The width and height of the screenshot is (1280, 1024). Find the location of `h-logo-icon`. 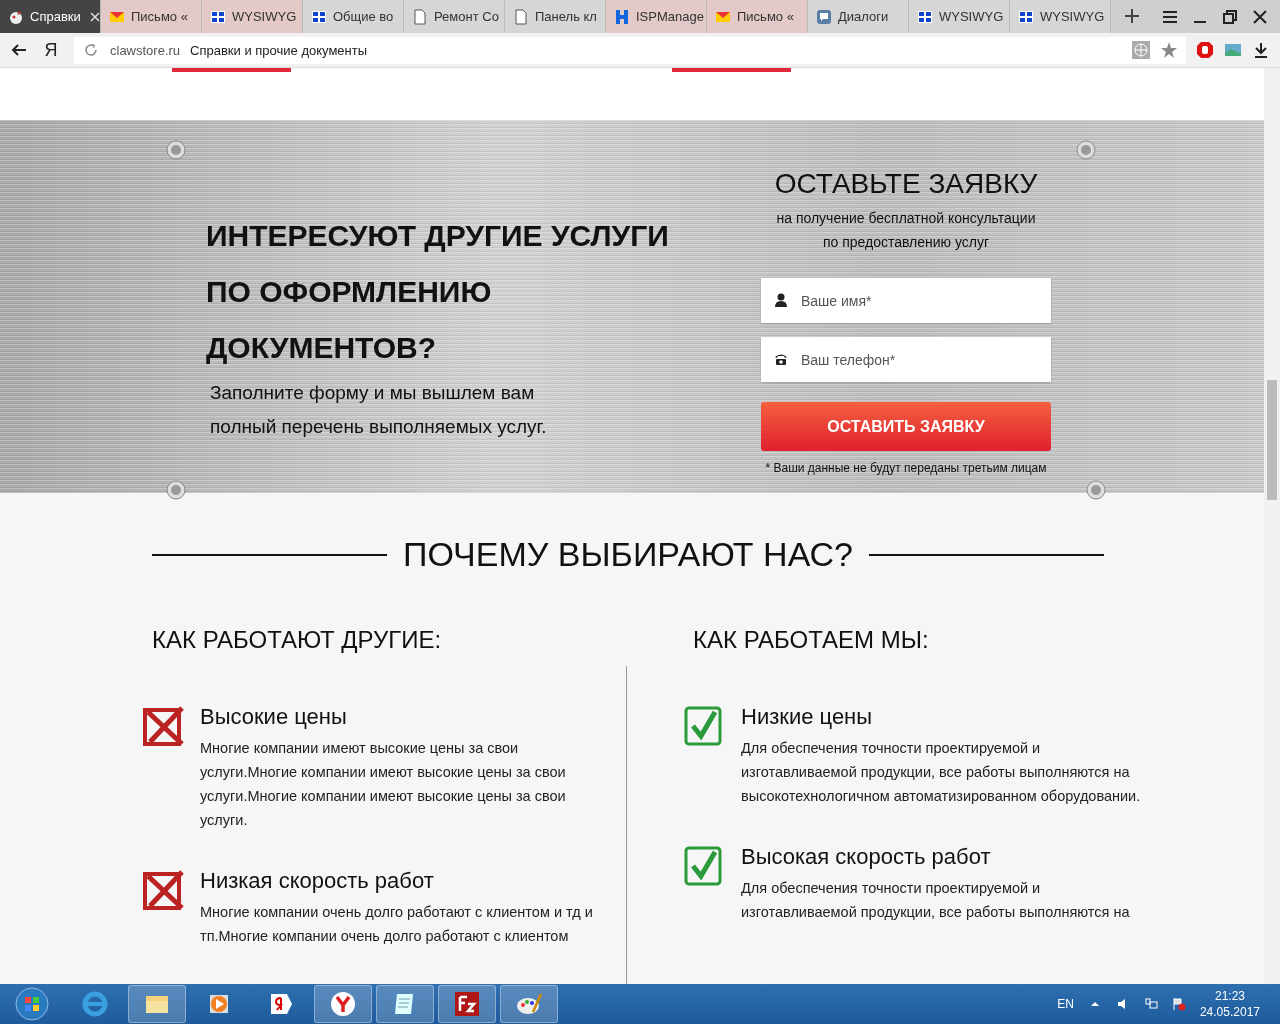

h-logo-icon is located at coordinates (622, 16).